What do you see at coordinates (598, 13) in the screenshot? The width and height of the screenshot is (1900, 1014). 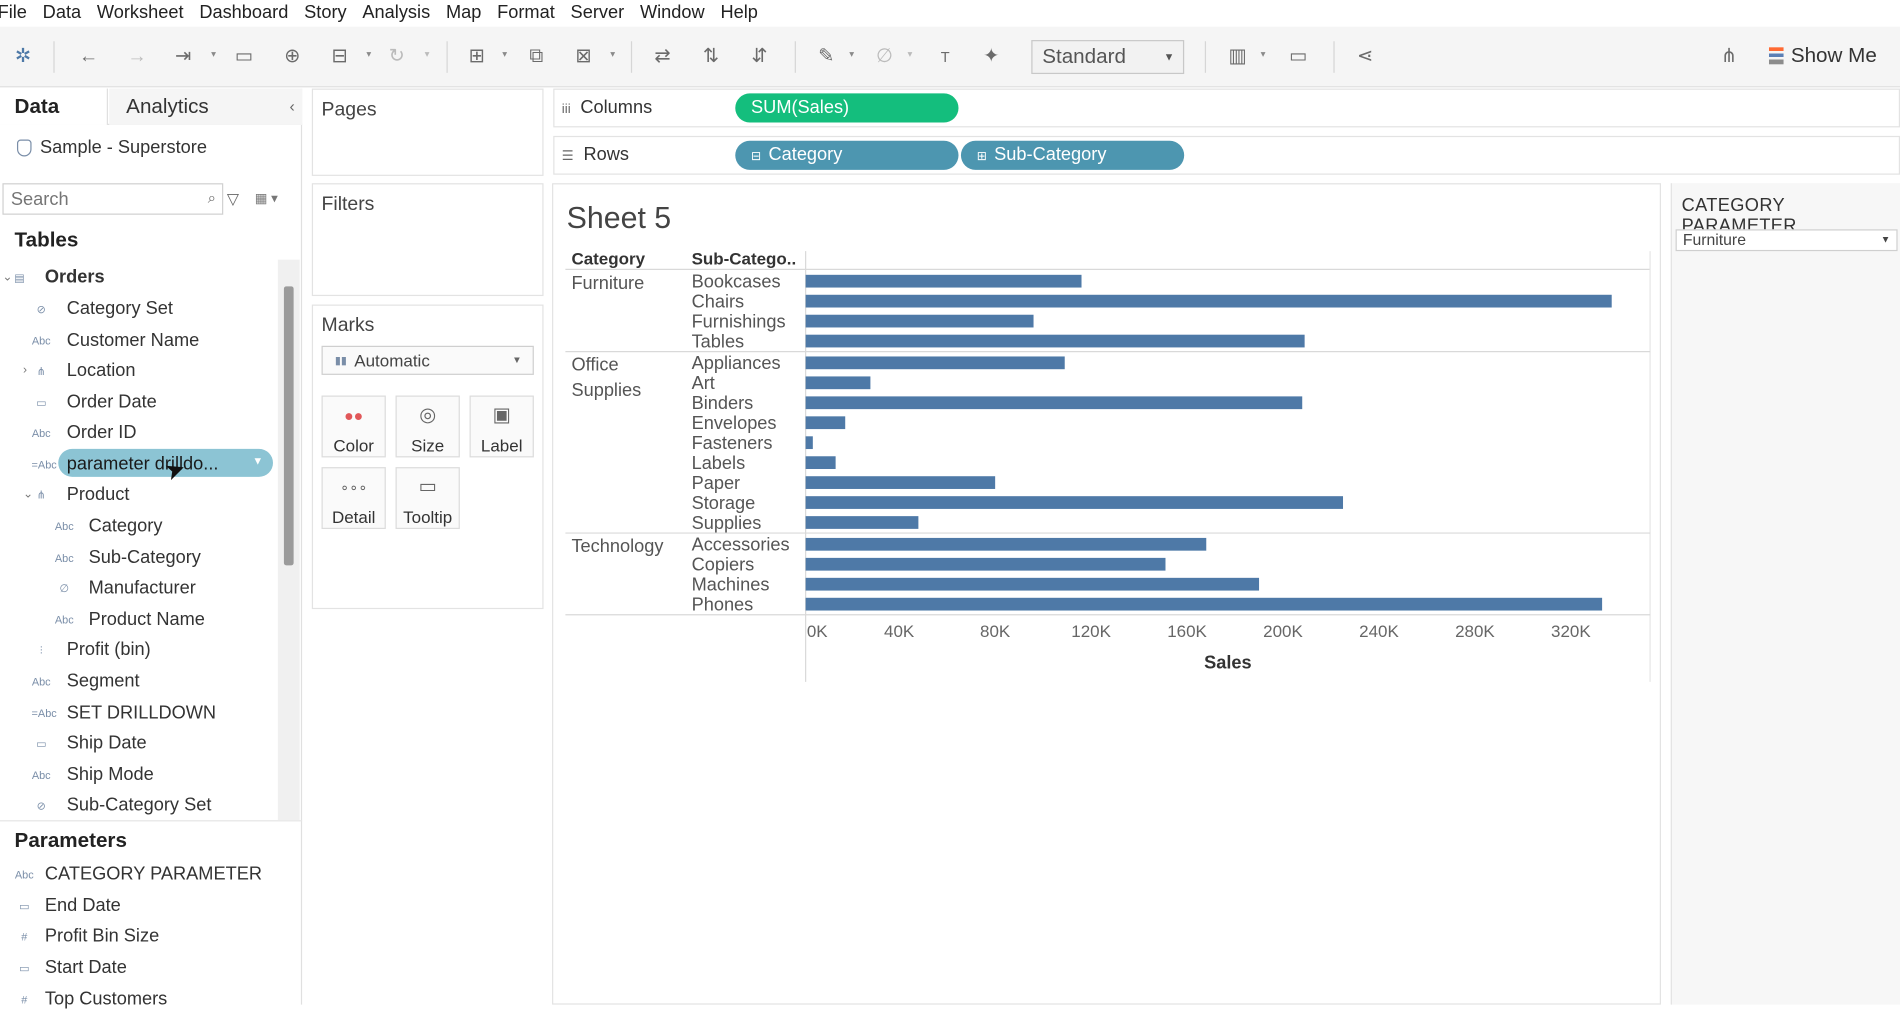 I see `menu-server: Server` at bounding box center [598, 13].